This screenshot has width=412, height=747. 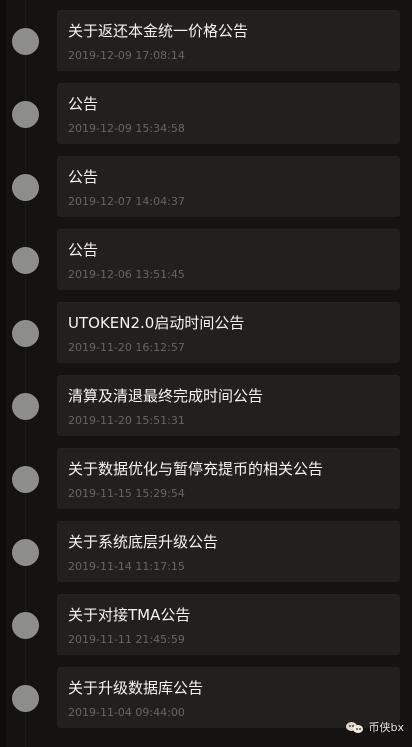 I want to click on watermark: 币侠bx, so click(x=375, y=728).